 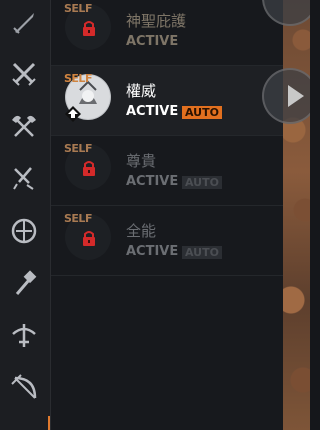 I want to click on shield-icon, so click(x=24, y=231).